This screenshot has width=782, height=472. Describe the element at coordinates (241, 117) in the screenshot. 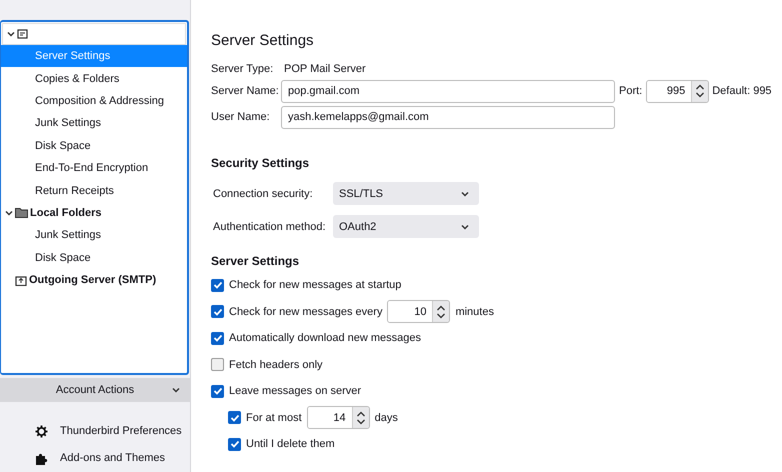

I see `field-label: User Name:` at that location.